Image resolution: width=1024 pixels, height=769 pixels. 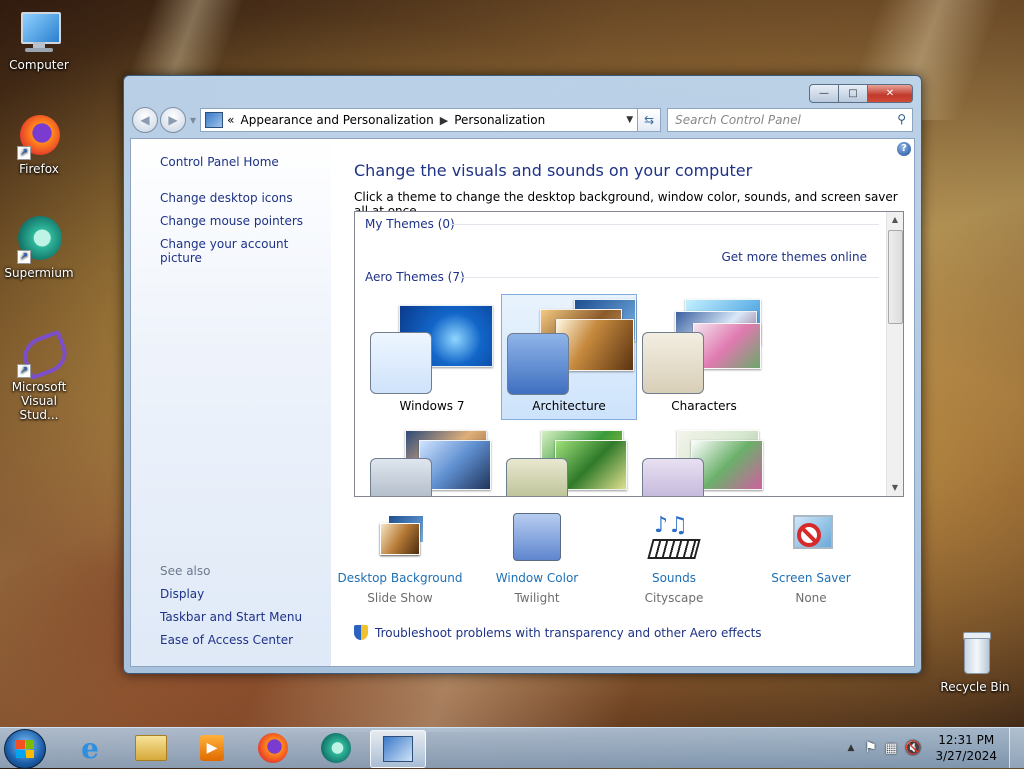 What do you see at coordinates (895, 277) in the screenshot?
I see `scroll-thumb` at bounding box center [895, 277].